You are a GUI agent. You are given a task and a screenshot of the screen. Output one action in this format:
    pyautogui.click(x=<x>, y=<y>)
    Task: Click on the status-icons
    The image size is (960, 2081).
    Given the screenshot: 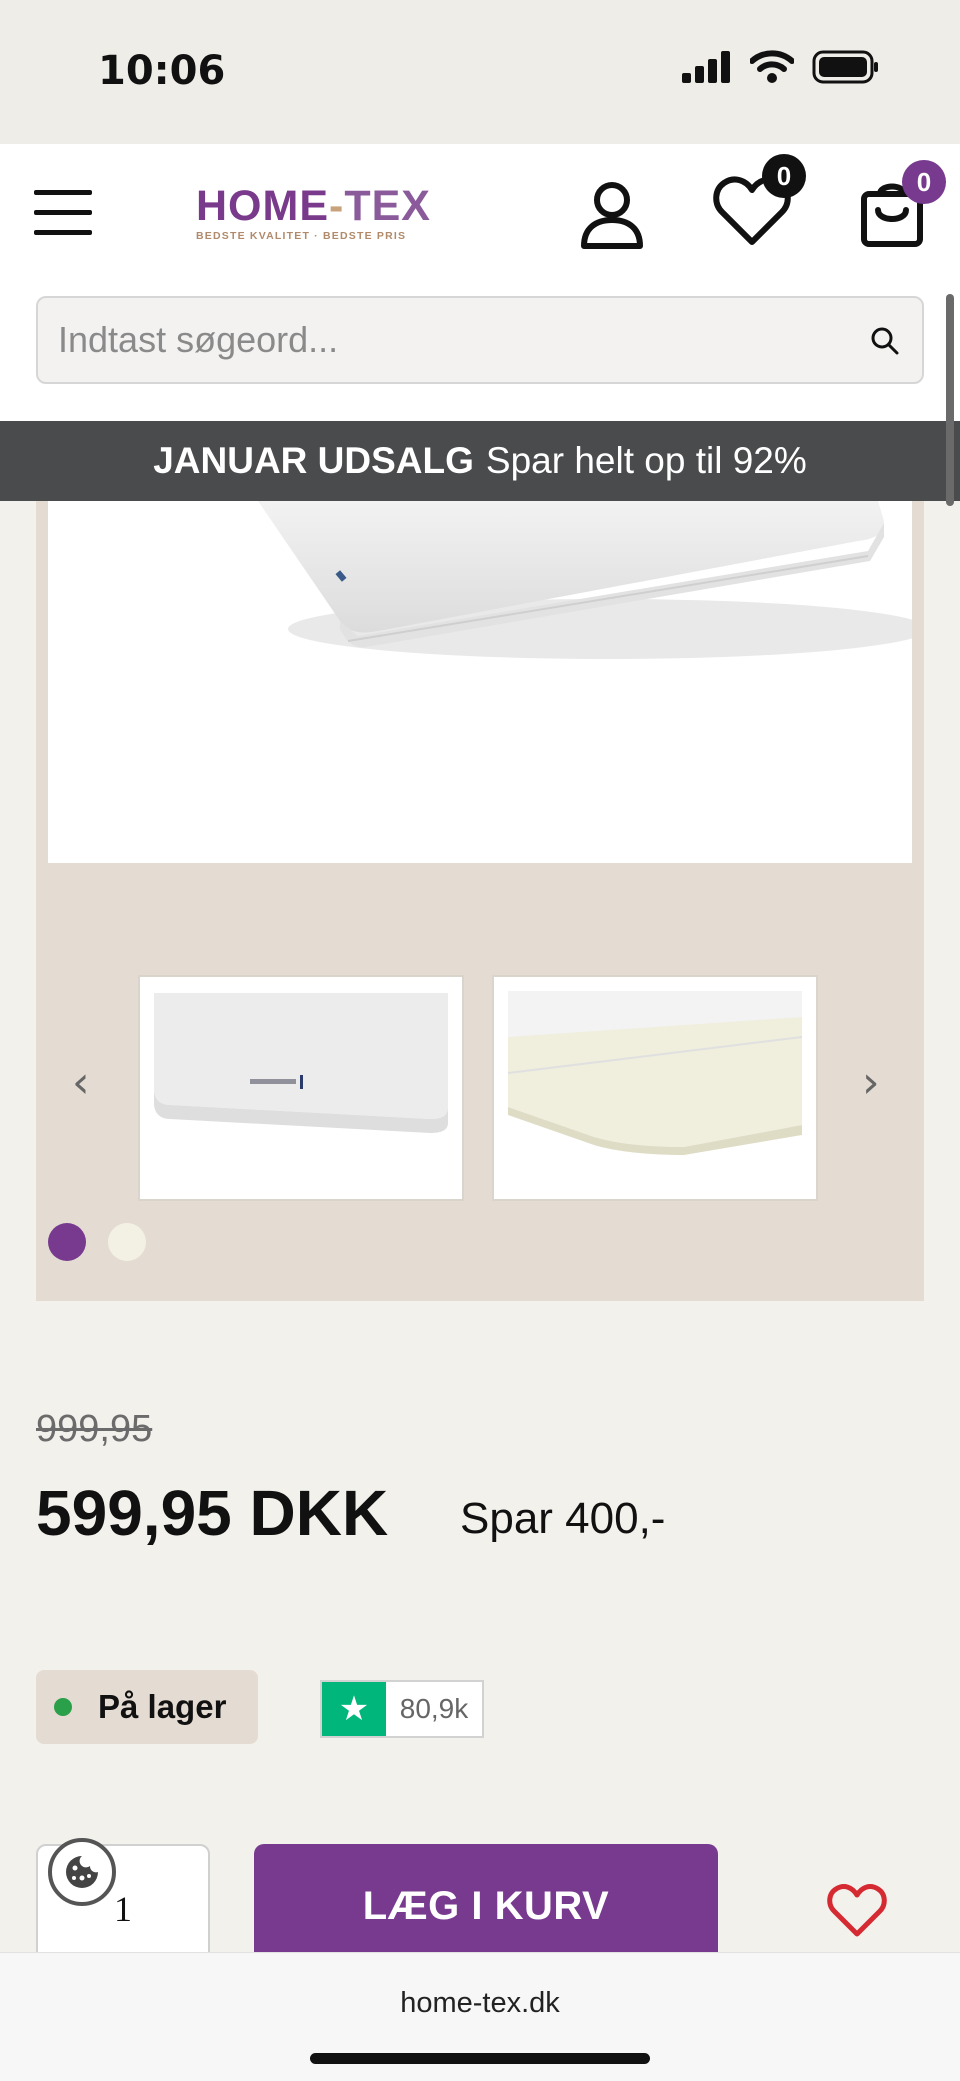 What is the action you would take?
    pyautogui.click(x=781, y=67)
    